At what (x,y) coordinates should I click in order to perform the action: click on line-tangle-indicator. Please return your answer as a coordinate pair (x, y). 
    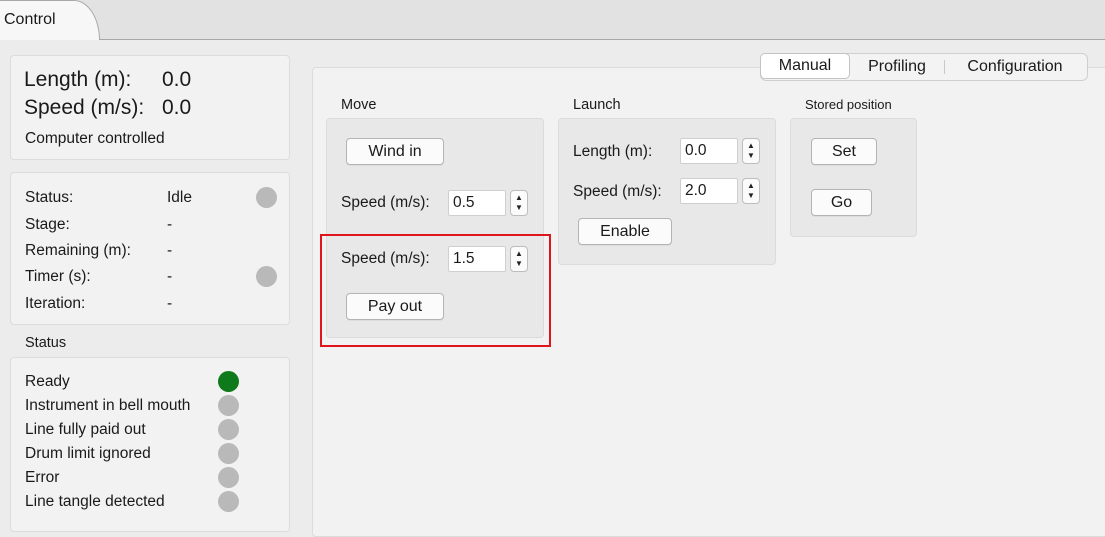
    Looking at the image, I should click on (228, 501).